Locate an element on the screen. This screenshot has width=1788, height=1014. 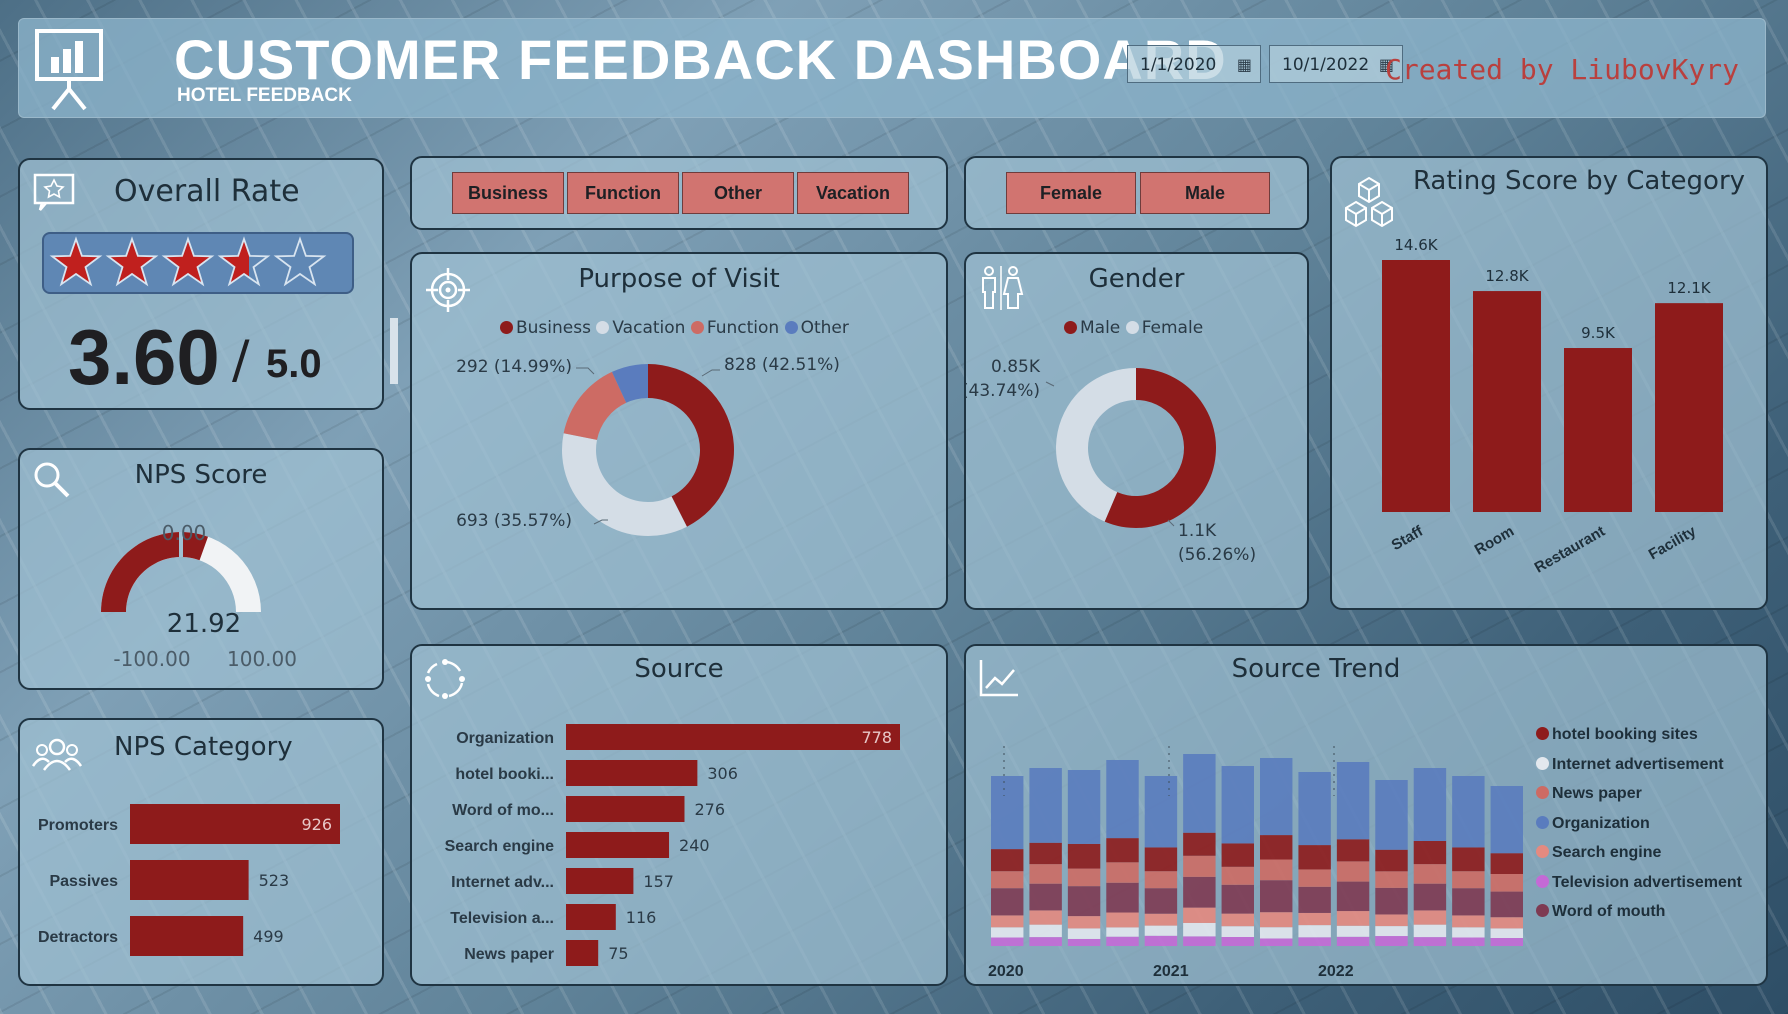
bar-value-label: 12.8K is located at coordinates (1507, 276).